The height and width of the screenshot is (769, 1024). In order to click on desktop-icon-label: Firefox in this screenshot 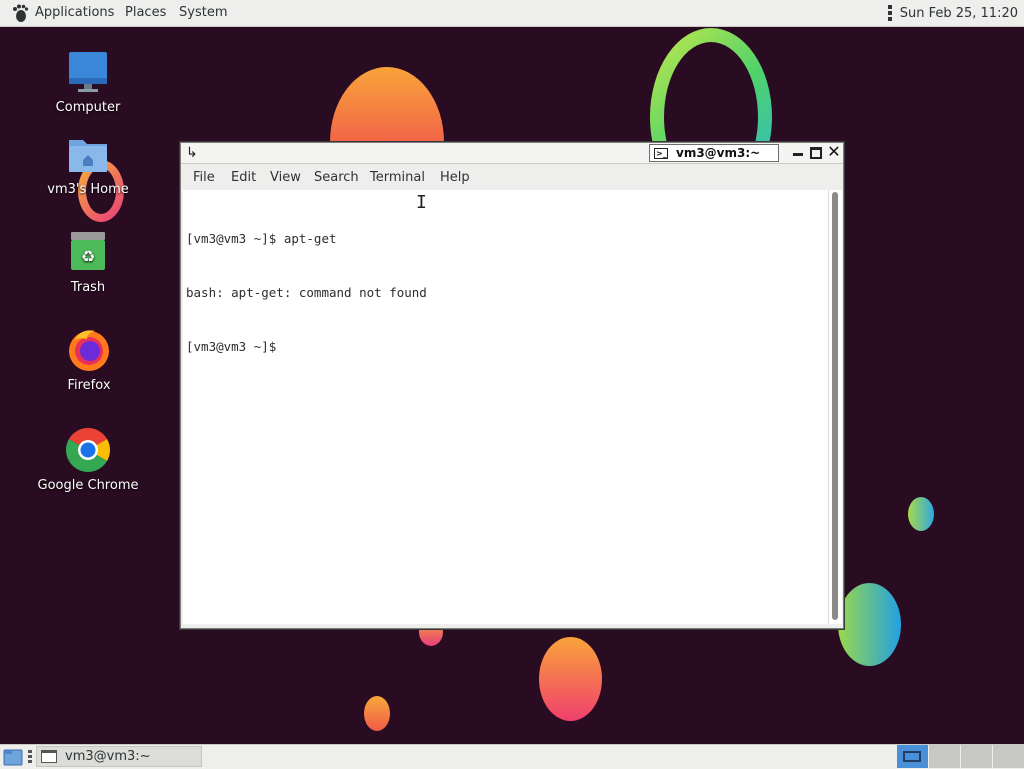, I will do `click(89, 385)`.